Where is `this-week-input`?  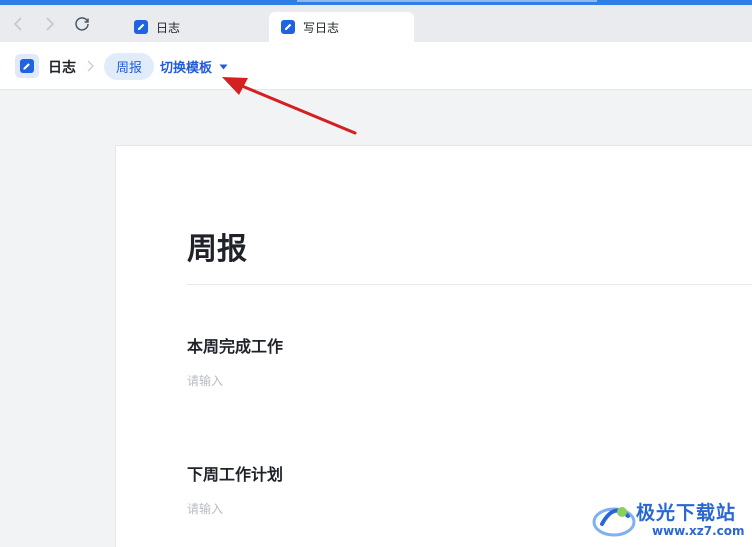 this-week-input is located at coordinates (337, 381).